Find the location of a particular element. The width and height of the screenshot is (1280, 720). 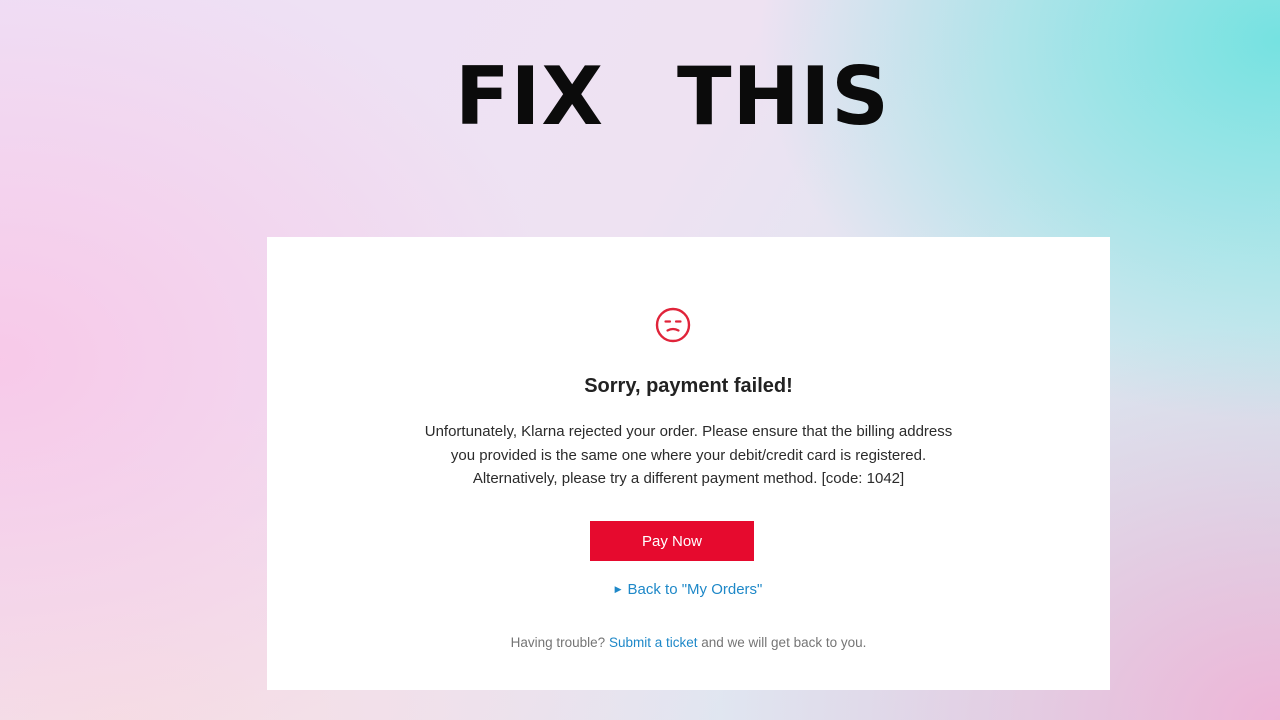

back-to-my-orders-link: ▶ Back to "My Orders" is located at coordinates (688, 589).